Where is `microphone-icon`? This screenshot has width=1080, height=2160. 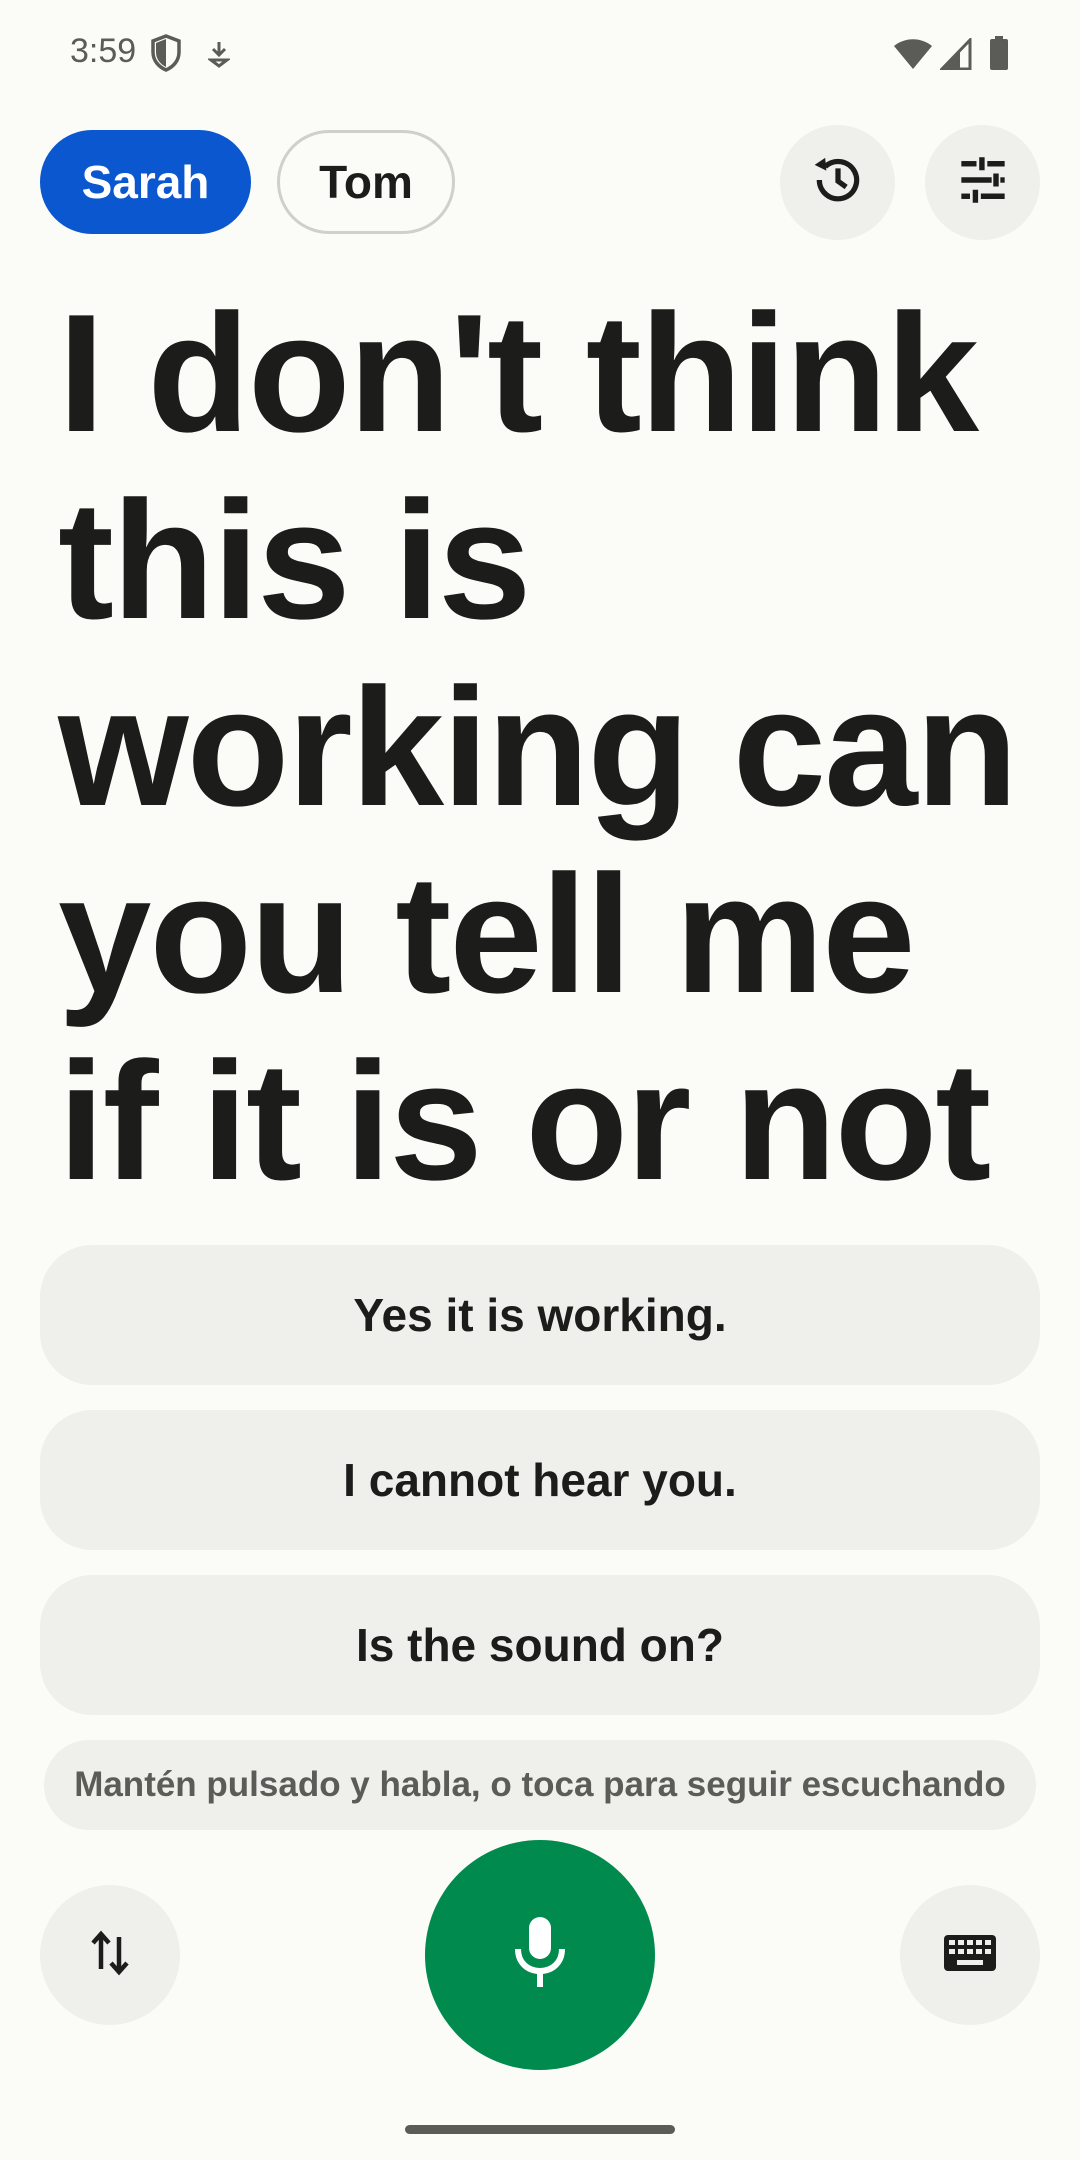 microphone-icon is located at coordinates (540, 1955).